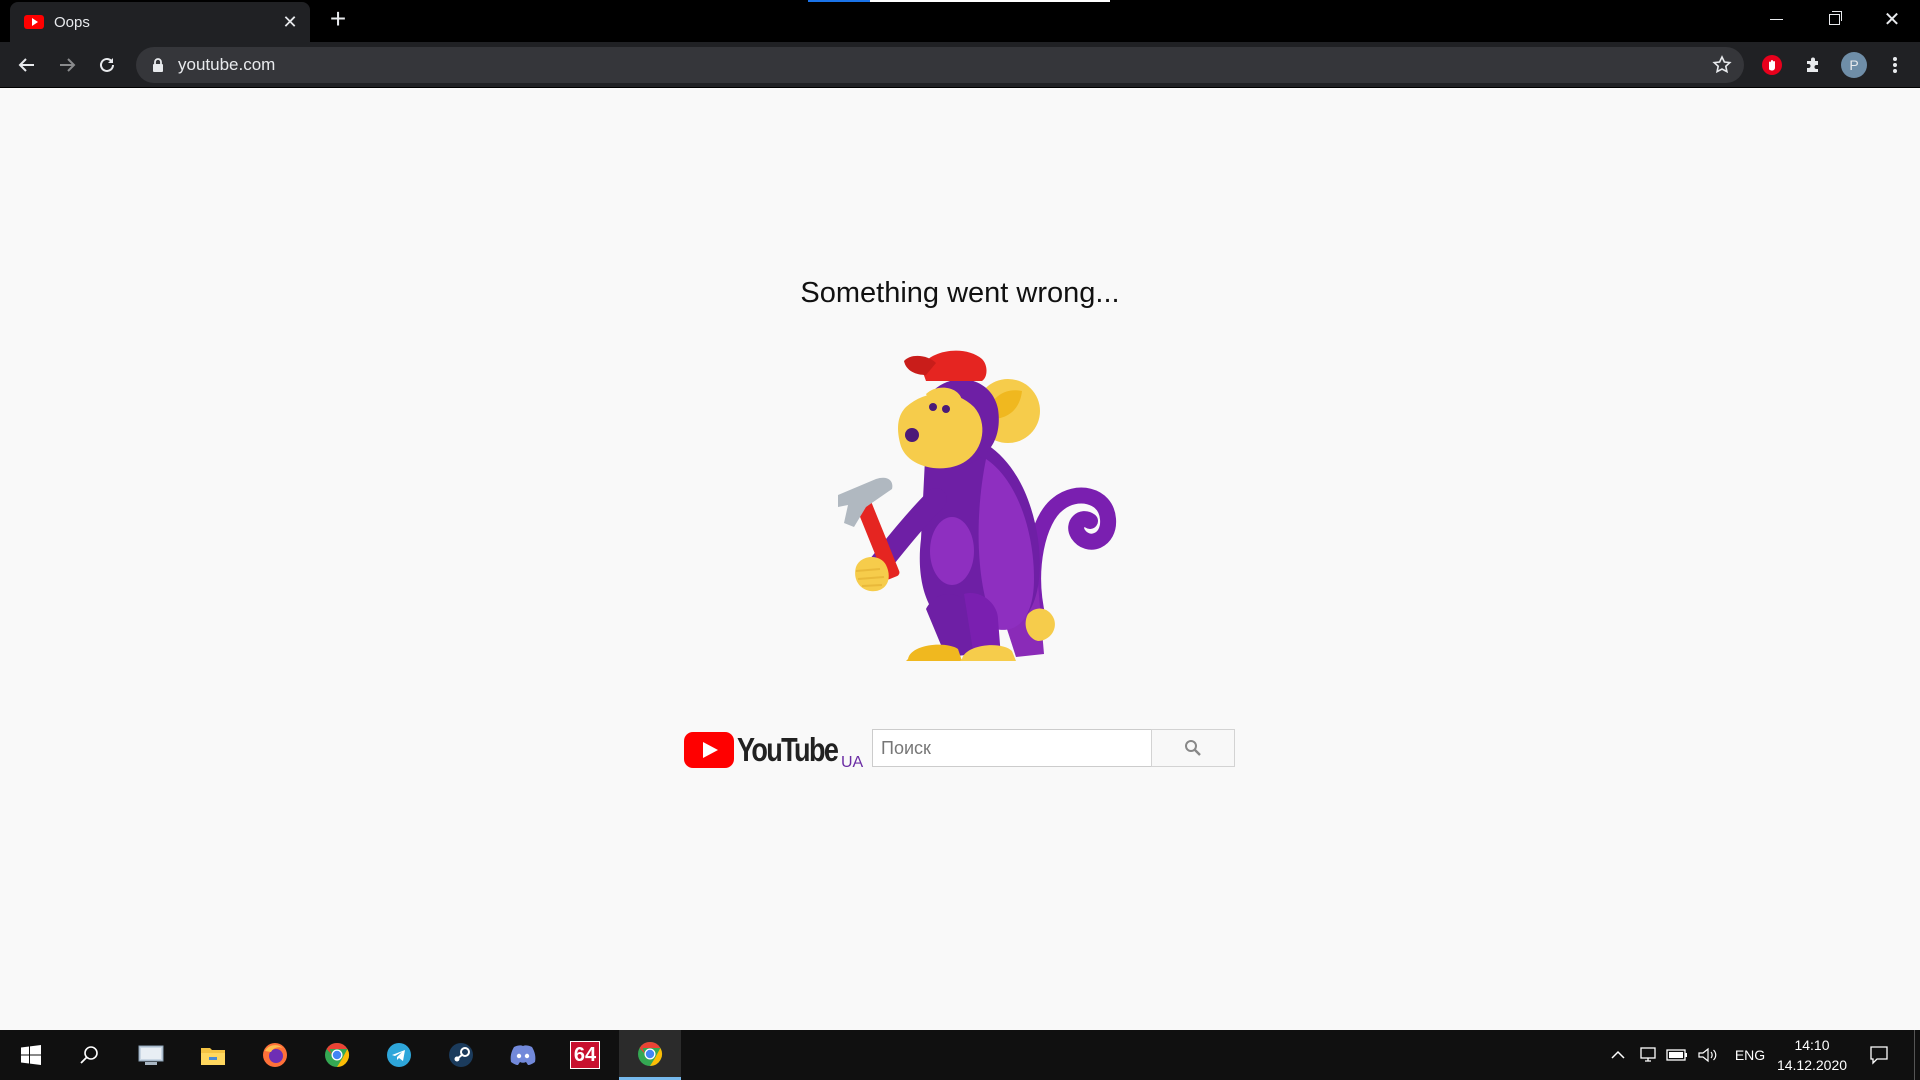 The image size is (1920, 1080). I want to click on steam-icon, so click(461, 1055).